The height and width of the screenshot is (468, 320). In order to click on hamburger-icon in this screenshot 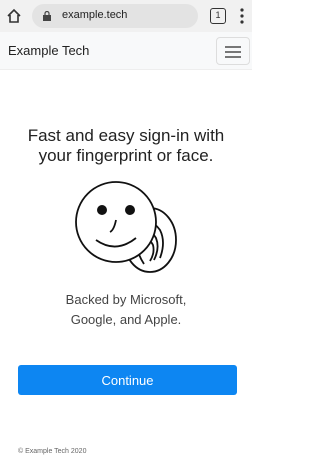, I will do `click(233, 51)`.